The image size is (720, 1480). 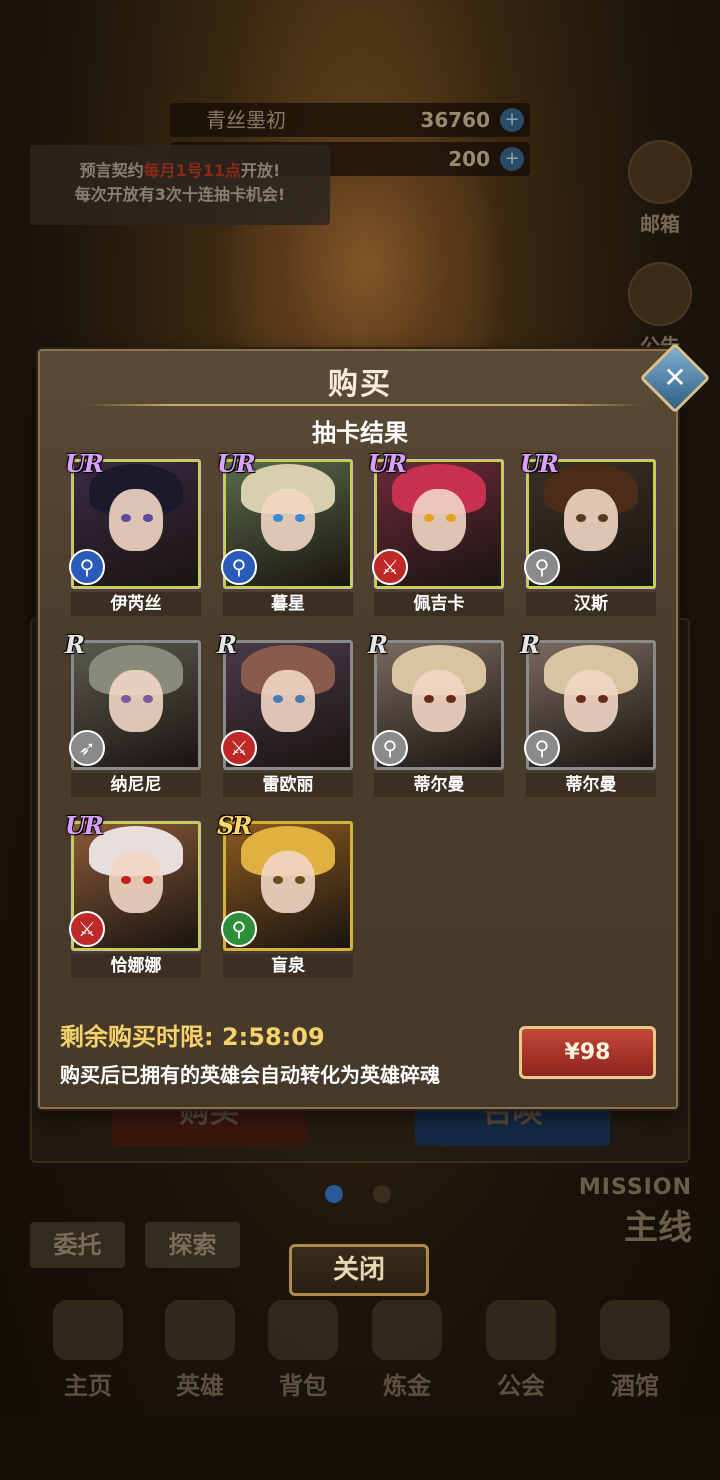 What do you see at coordinates (660, 294) in the screenshot?
I see `announcement-icon` at bounding box center [660, 294].